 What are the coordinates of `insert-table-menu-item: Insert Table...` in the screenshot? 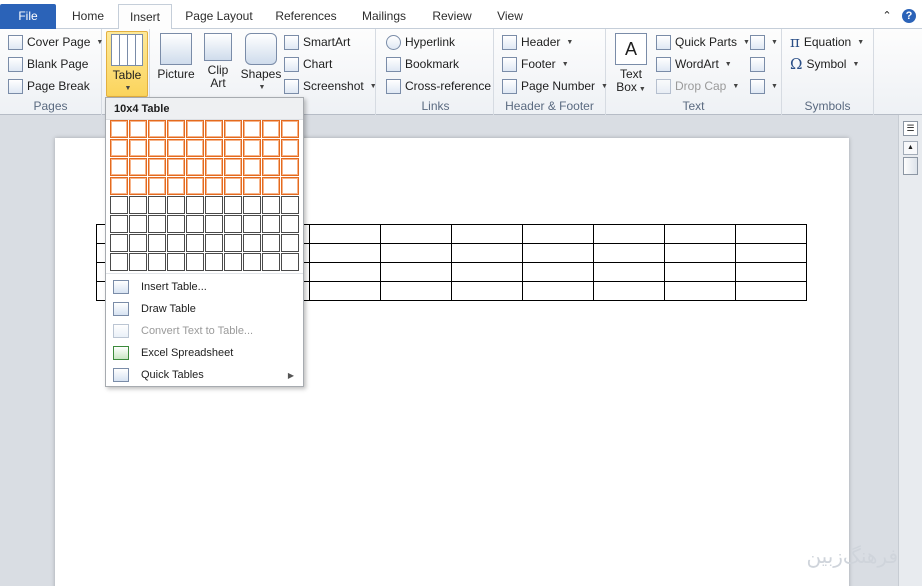 It's located at (204, 287).